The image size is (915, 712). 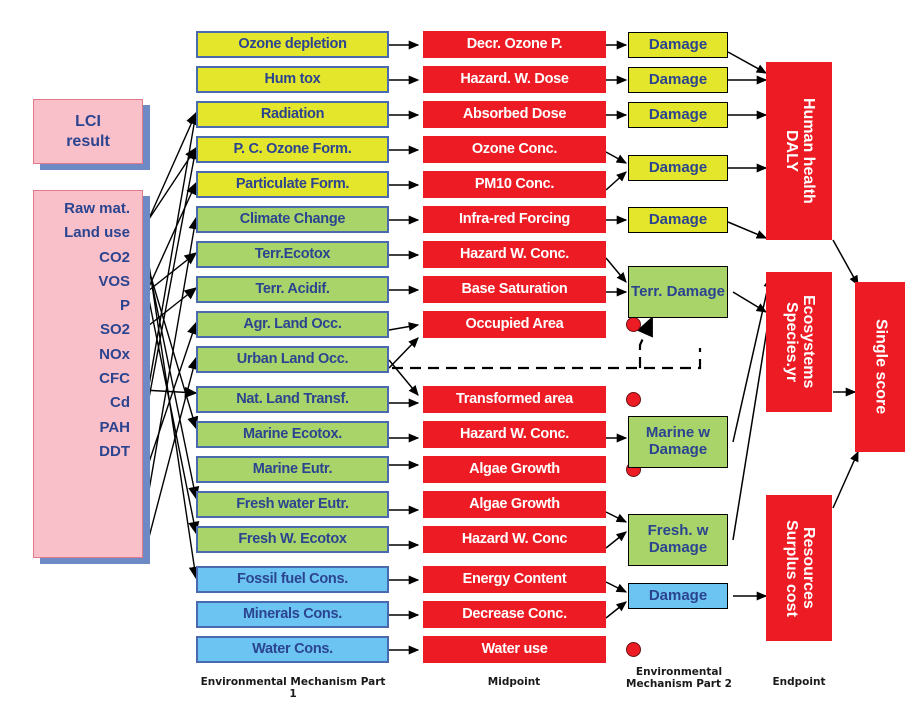 What do you see at coordinates (514, 184) in the screenshot?
I see `midpoint-box: PM10 Conc.` at bounding box center [514, 184].